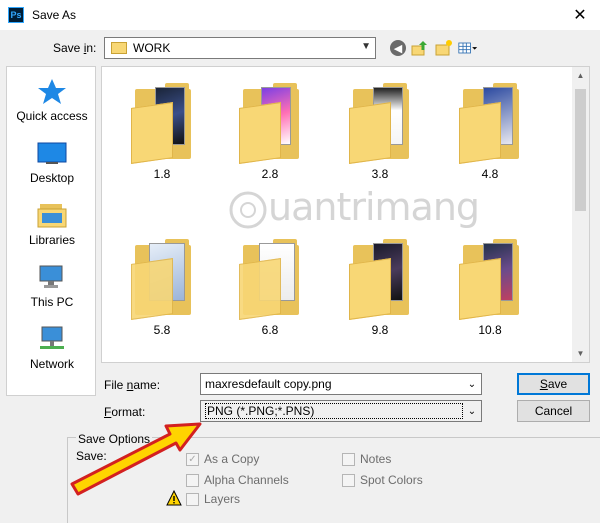  I want to click on new-folder-icon, so click(443, 48).